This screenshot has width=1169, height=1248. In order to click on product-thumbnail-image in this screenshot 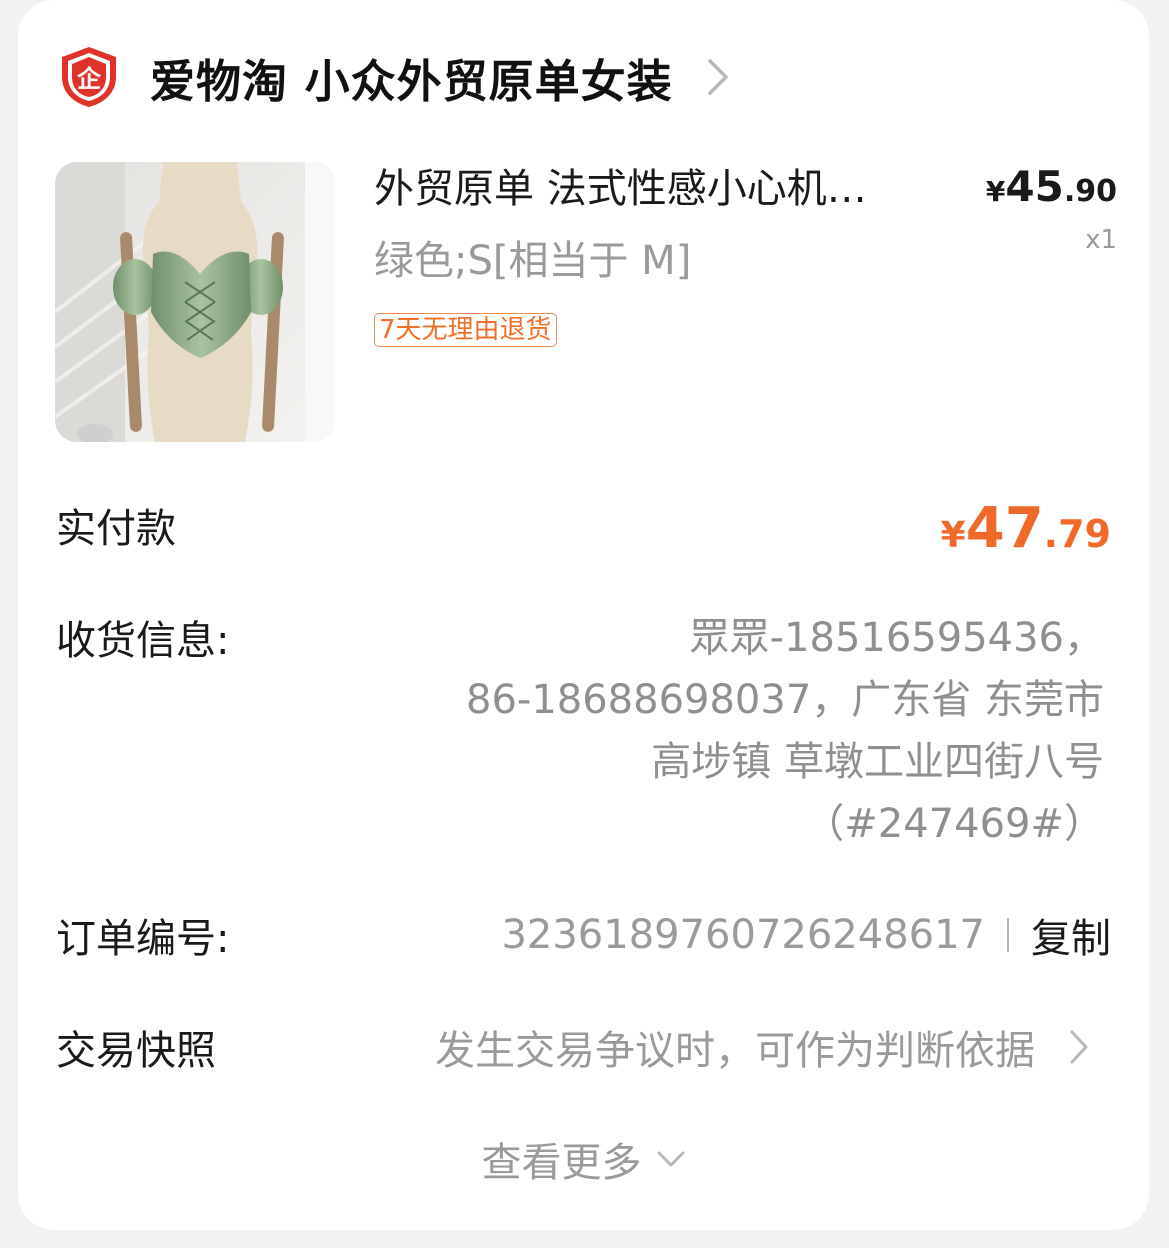, I will do `click(195, 302)`.